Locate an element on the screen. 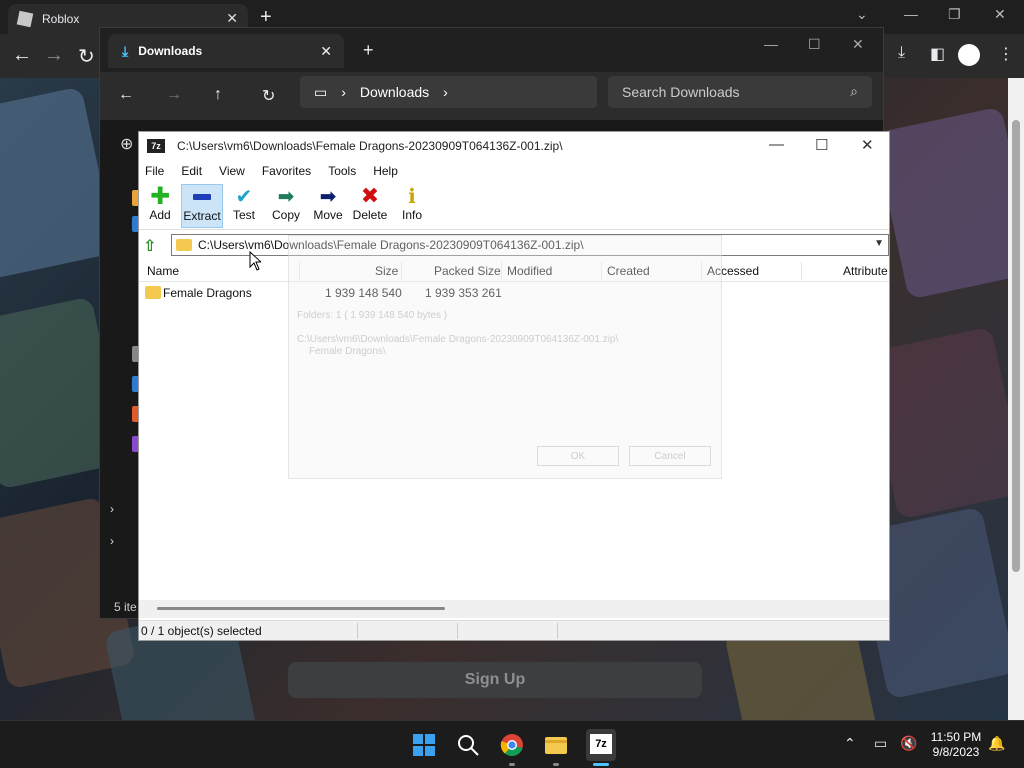 This screenshot has height=768, width=1024. side-panel-icon: ◧ is located at coordinates (937, 54).